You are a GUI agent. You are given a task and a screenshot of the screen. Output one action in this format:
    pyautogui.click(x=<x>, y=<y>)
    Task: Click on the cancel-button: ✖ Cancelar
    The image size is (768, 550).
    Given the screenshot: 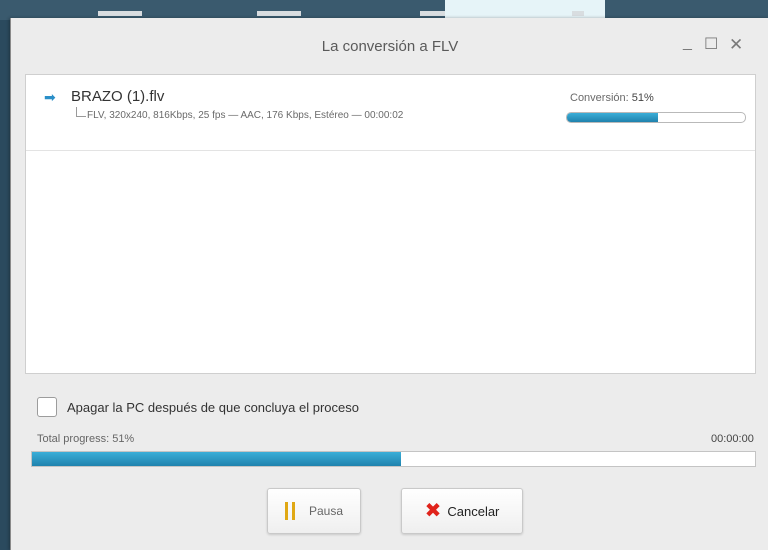 What is the action you would take?
    pyautogui.click(x=462, y=511)
    